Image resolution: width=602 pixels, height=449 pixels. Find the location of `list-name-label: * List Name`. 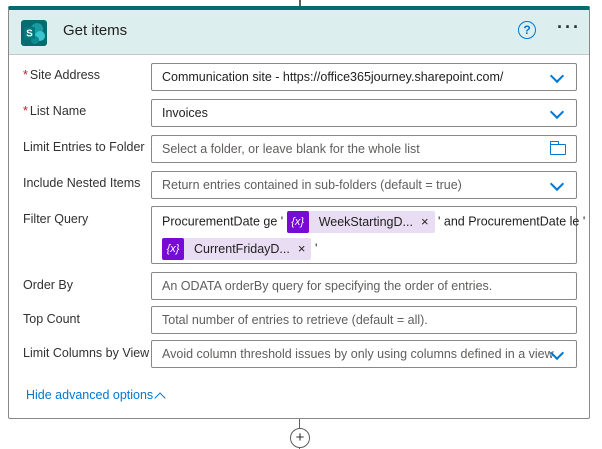

list-name-label: * List Name is located at coordinates (54, 111).